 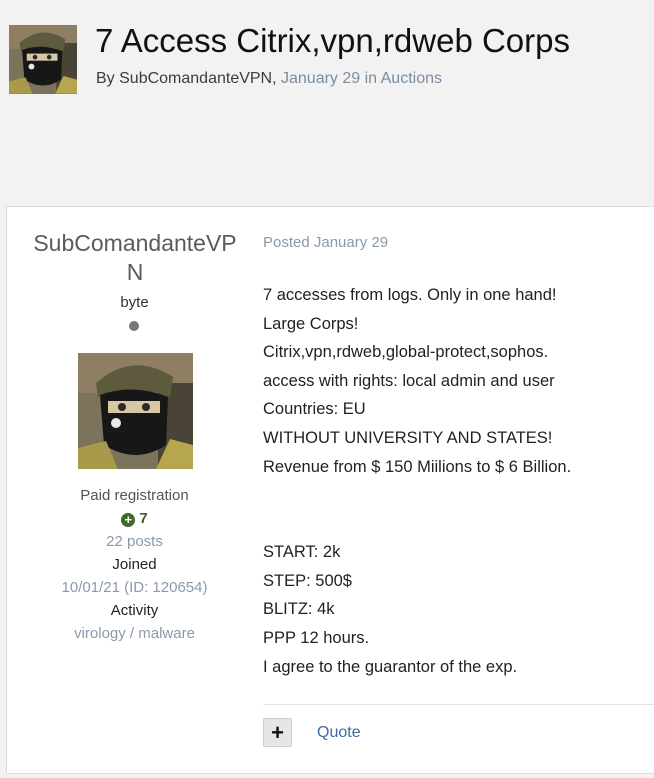 I want to click on post-line: Countries: EU, so click(x=314, y=409).